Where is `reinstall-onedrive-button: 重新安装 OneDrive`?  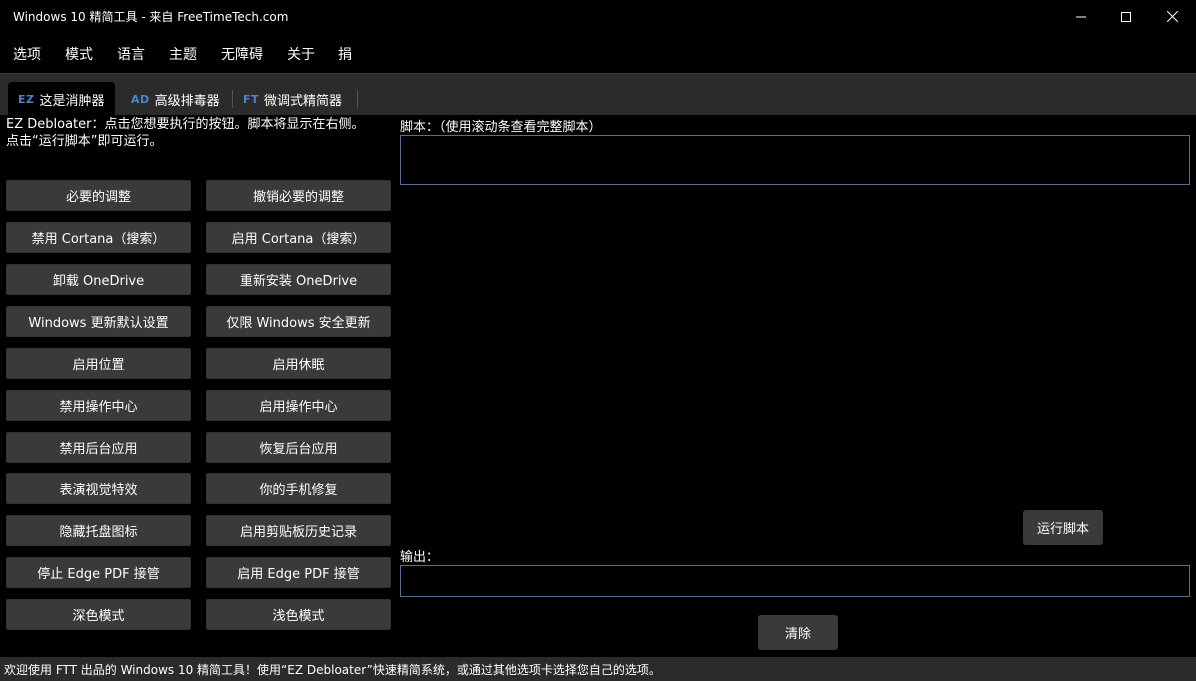 reinstall-onedrive-button: 重新安装 OneDrive is located at coordinates (298, 279).